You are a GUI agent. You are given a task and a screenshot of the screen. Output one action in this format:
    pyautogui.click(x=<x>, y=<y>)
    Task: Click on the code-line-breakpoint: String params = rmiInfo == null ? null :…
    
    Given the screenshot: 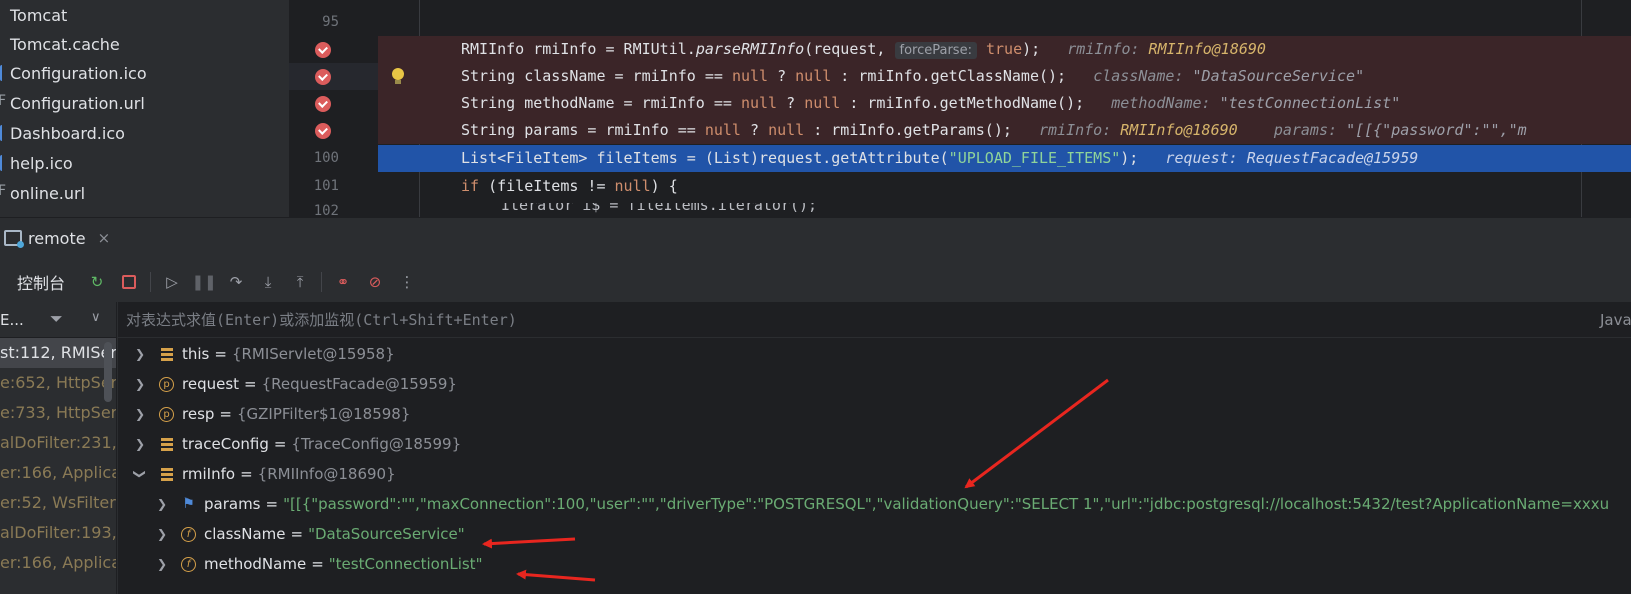 What is the action you would take?
    pyautogui.click(x=1004, y=130)
    